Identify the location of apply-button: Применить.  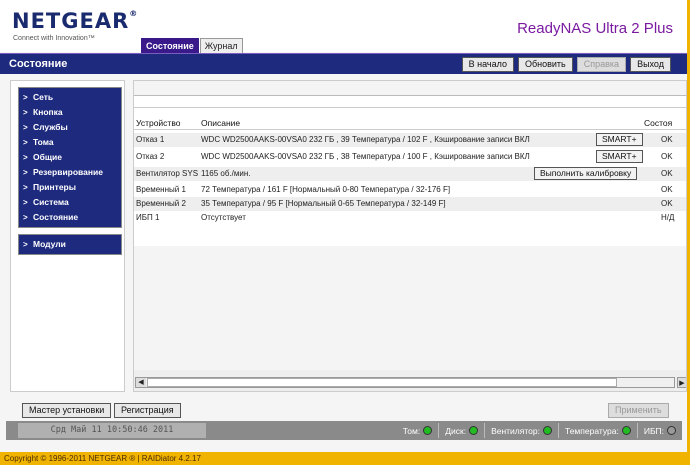
(638, 410).